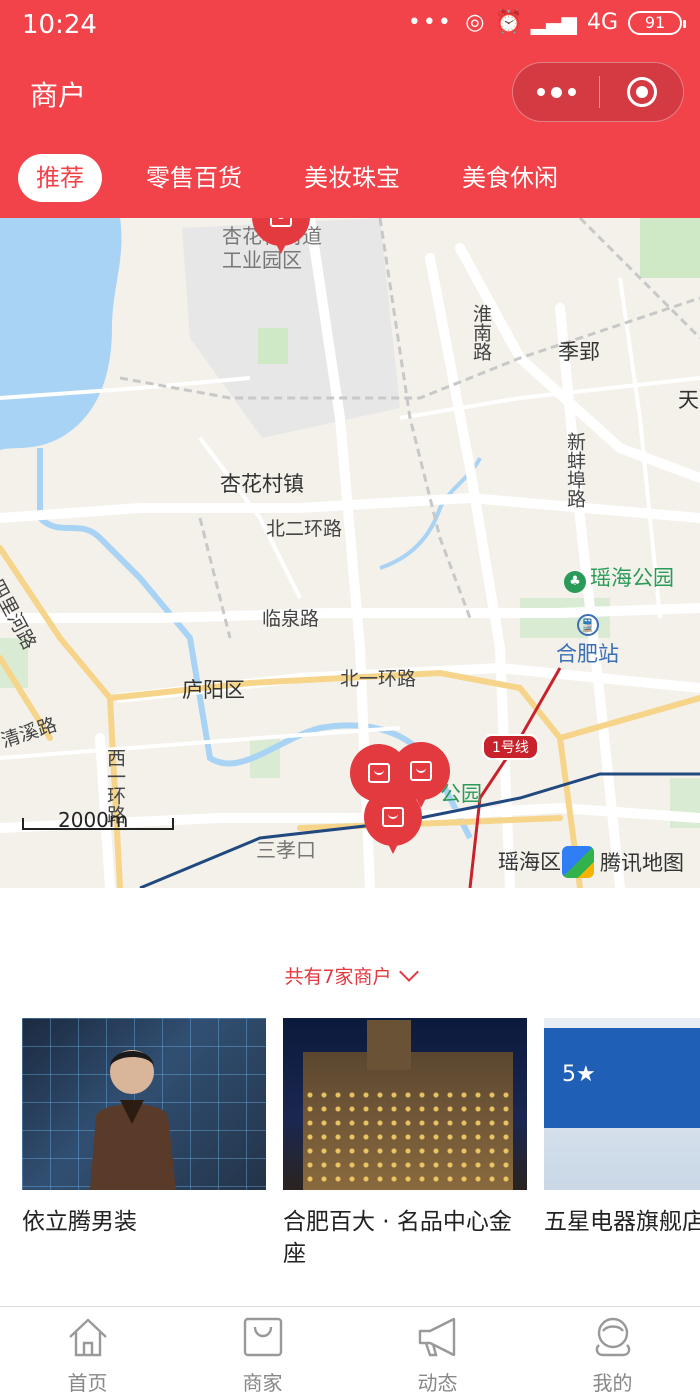 The height and width of the screenshot is (1400, 700). What do you see at coordinates (622, 1104) in the screenshot?
I see `merchant-image-electronics-store: 5★` at bounding box center [622, 1104].